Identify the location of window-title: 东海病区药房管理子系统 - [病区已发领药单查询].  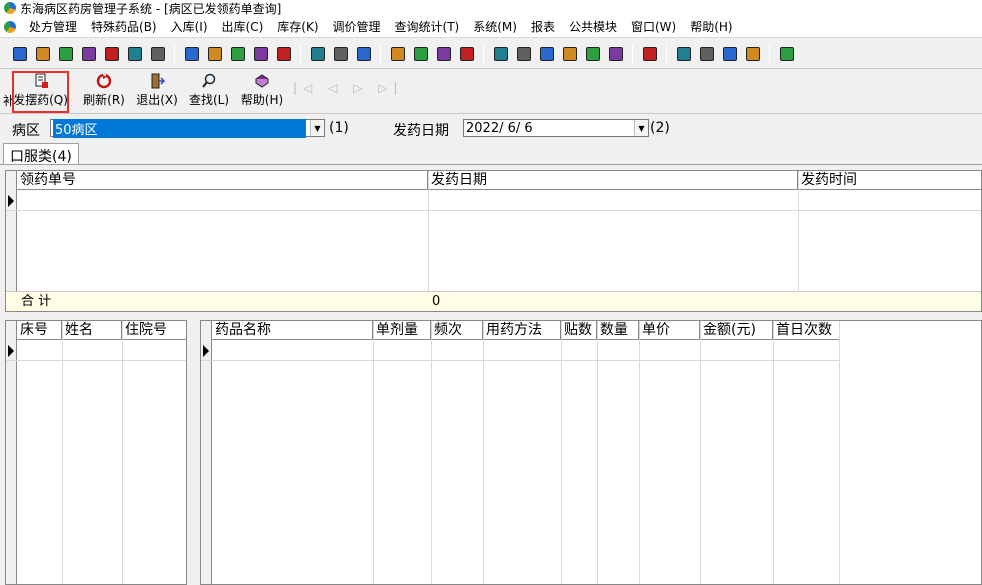
(151, 8).